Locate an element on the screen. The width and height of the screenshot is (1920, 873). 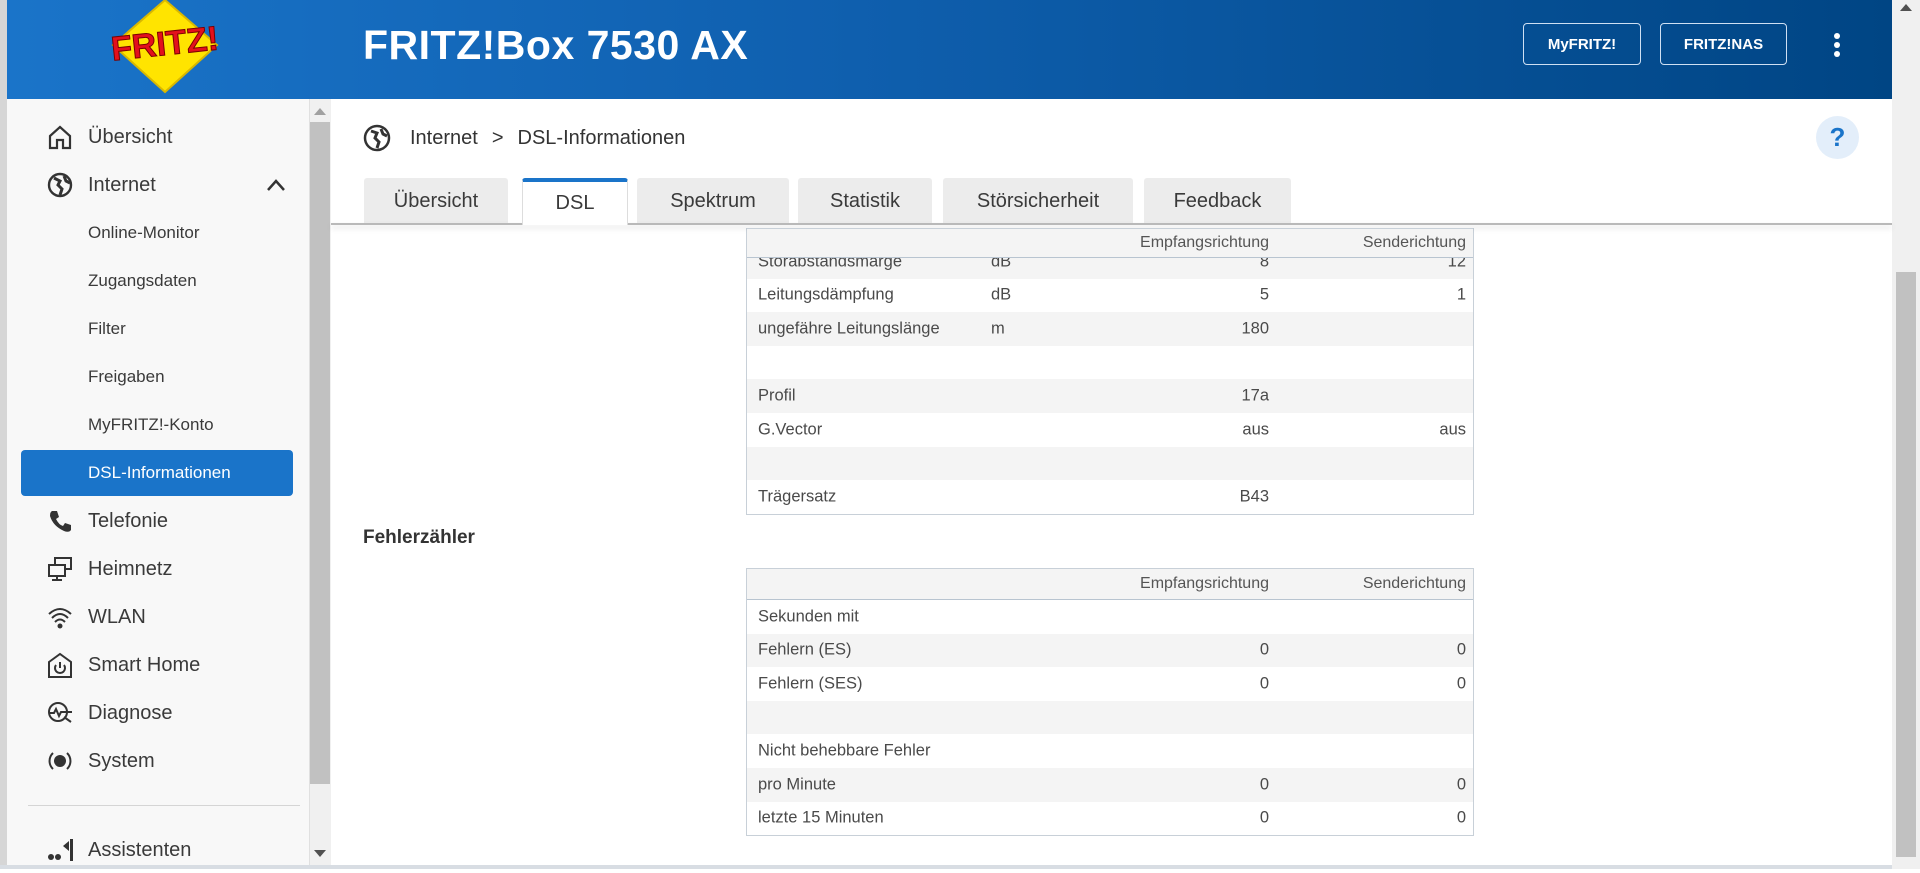
myfritz-button: MyFRITZ! is located at coordinates (1582, 44).